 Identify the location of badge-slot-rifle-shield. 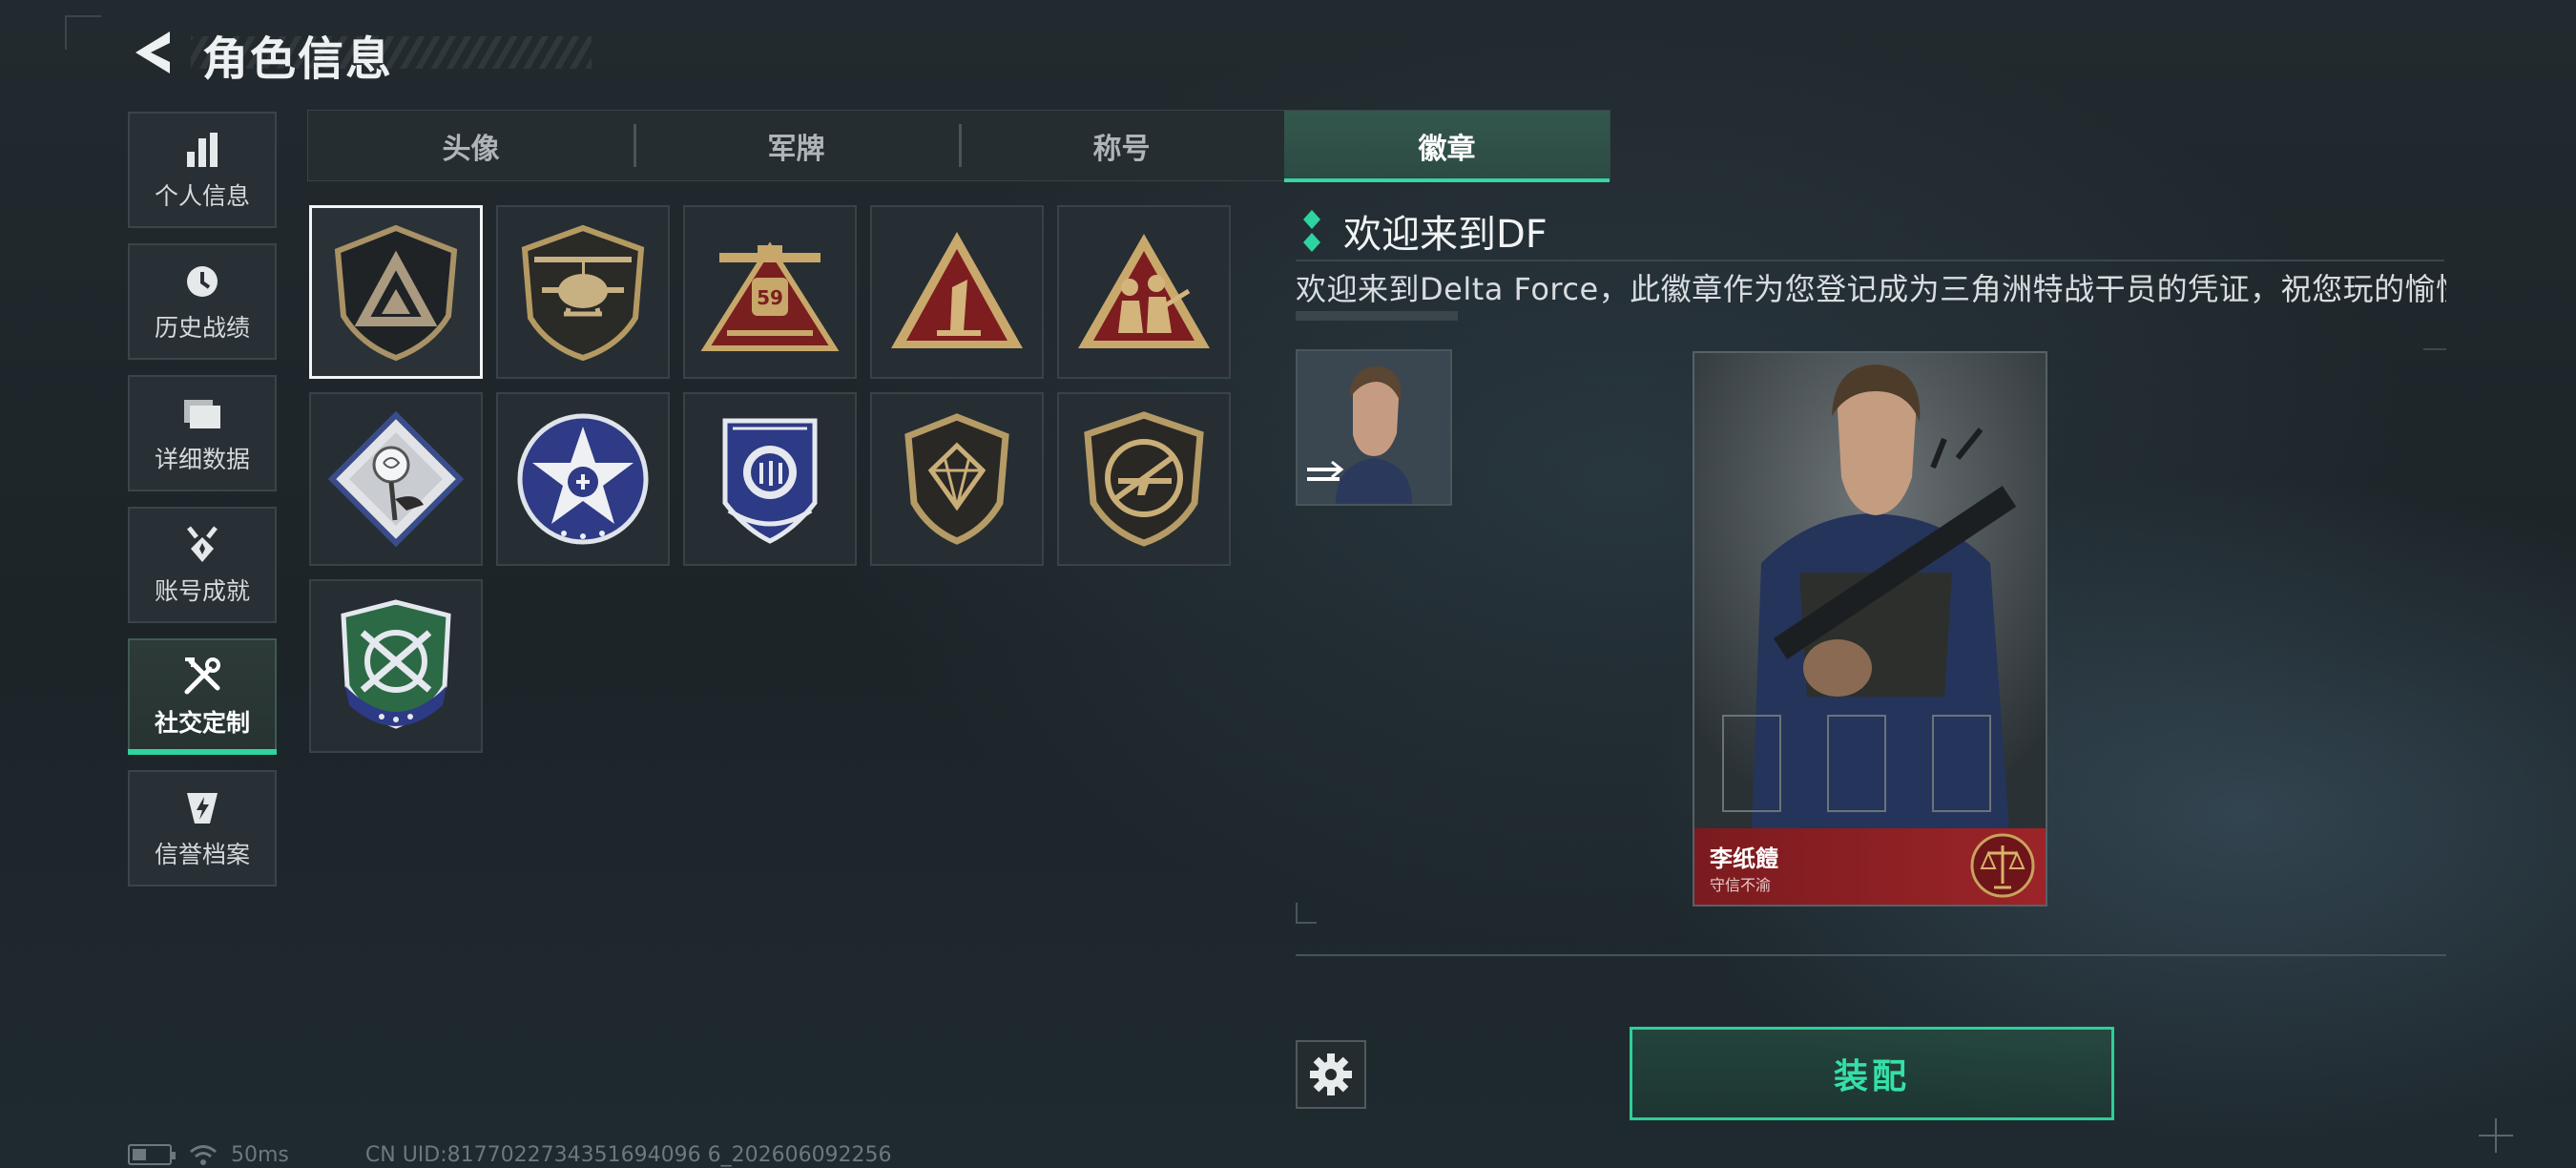
(1144, 479).